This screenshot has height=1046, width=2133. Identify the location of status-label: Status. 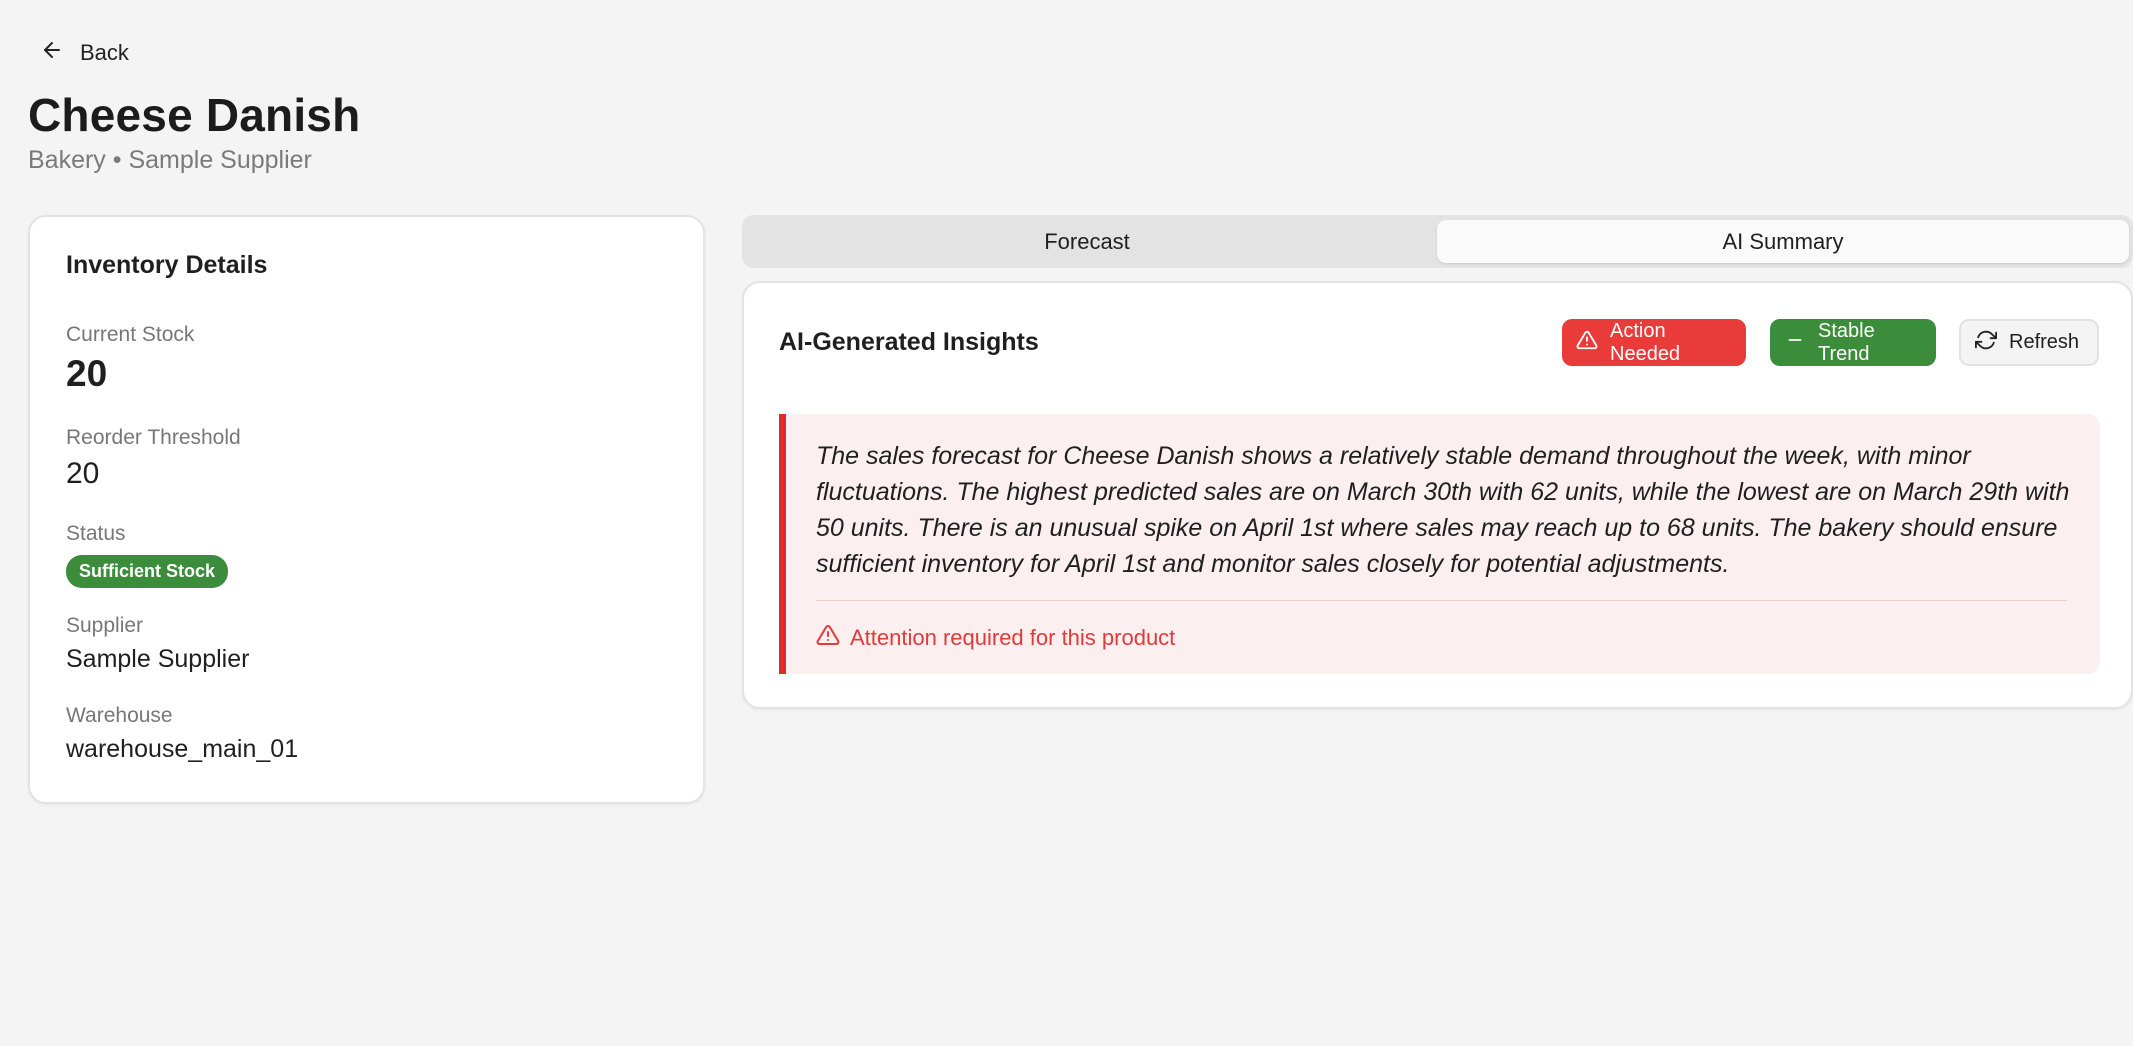
(96, 533).